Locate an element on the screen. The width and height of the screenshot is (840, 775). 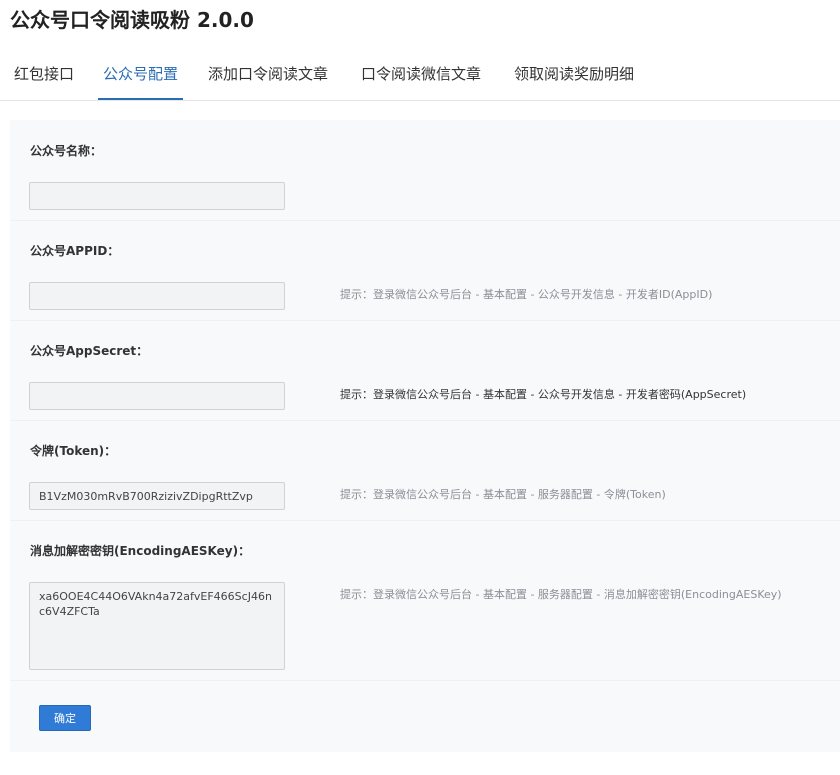
field-label-appsecret: 公众号AppSecret： is located at coordinates (89, 351).